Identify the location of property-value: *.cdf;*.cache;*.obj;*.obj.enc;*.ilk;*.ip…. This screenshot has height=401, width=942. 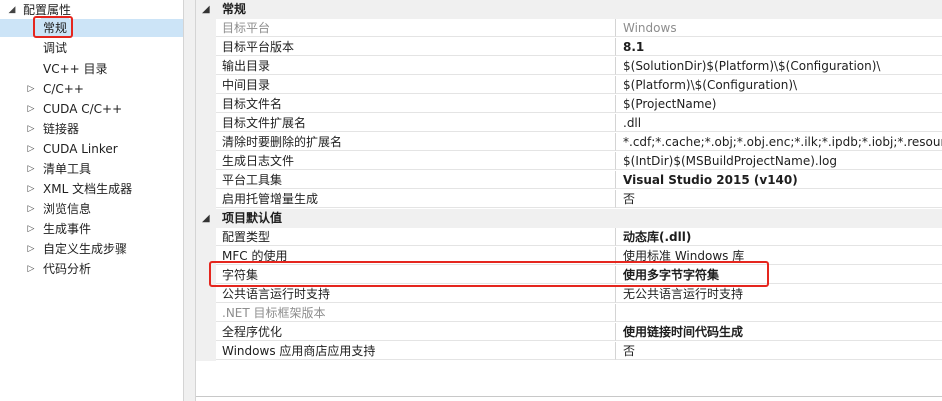
(779, 142).